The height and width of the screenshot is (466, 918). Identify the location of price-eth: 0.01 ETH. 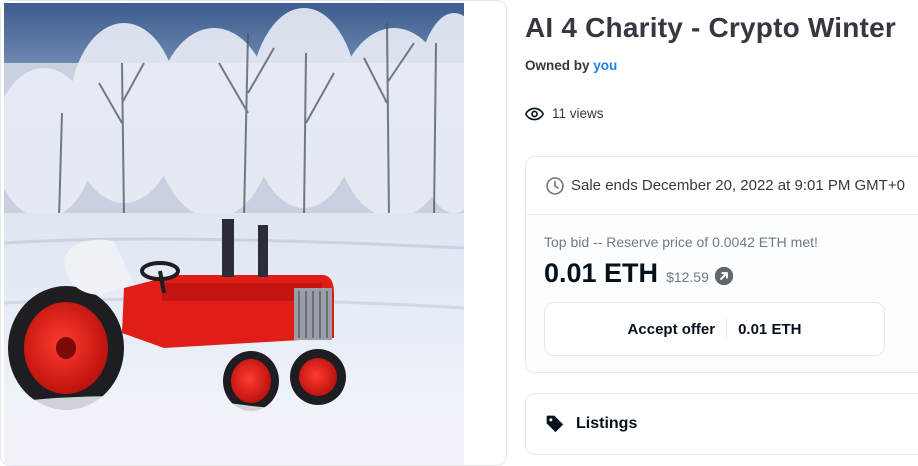
(601, 273).